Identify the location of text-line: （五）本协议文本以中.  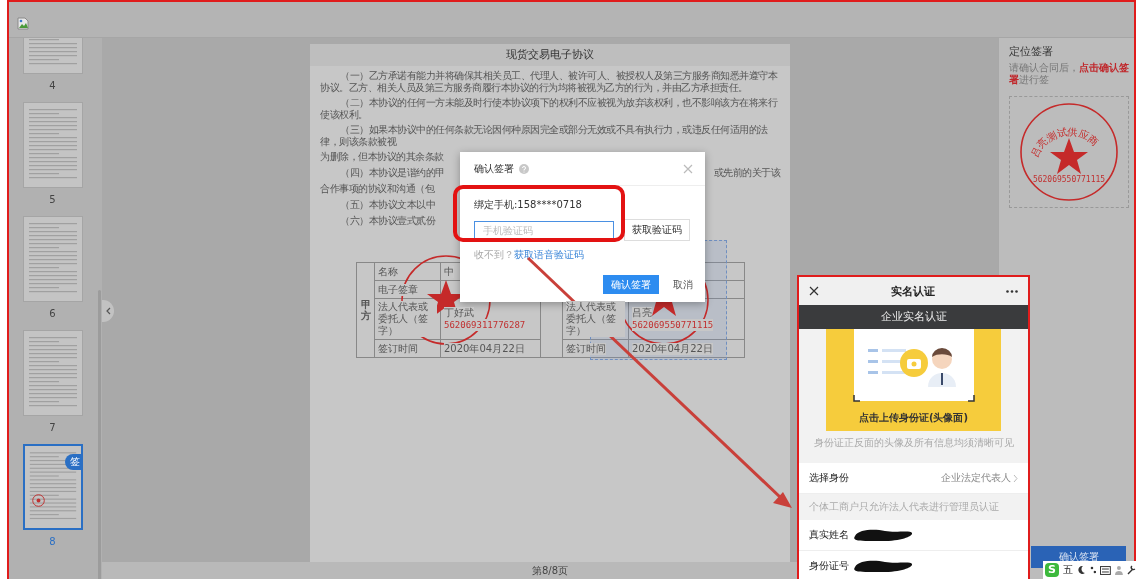
(387, 205).